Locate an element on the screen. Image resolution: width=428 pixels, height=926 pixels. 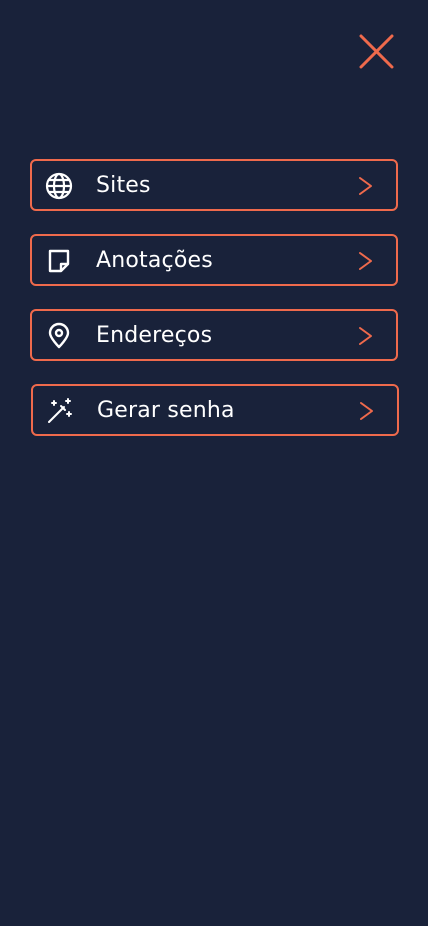
menu-item-label: Anotações is located at coordinates (154, 260).